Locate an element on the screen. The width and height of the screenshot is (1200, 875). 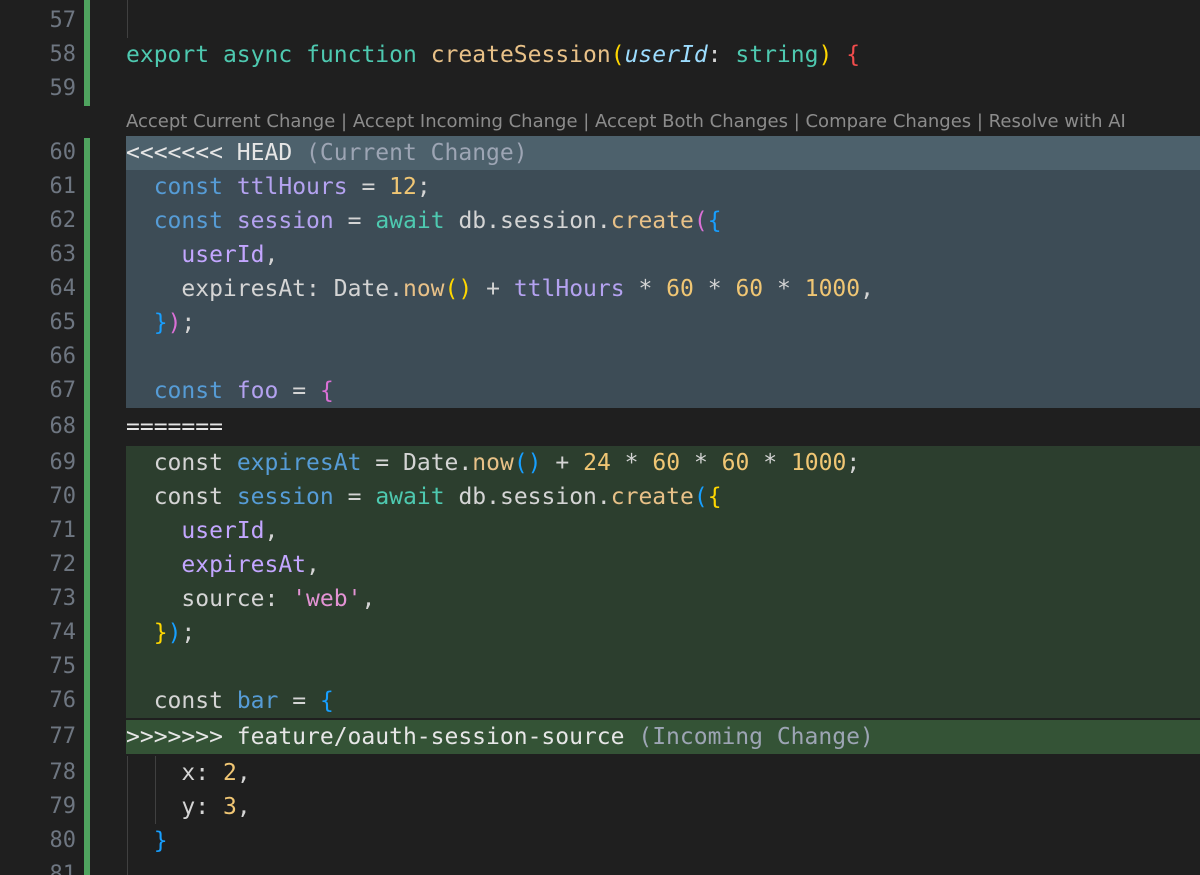
resolve-with-ai-button: Resolve with AI is located at coordinates (1057, 121).